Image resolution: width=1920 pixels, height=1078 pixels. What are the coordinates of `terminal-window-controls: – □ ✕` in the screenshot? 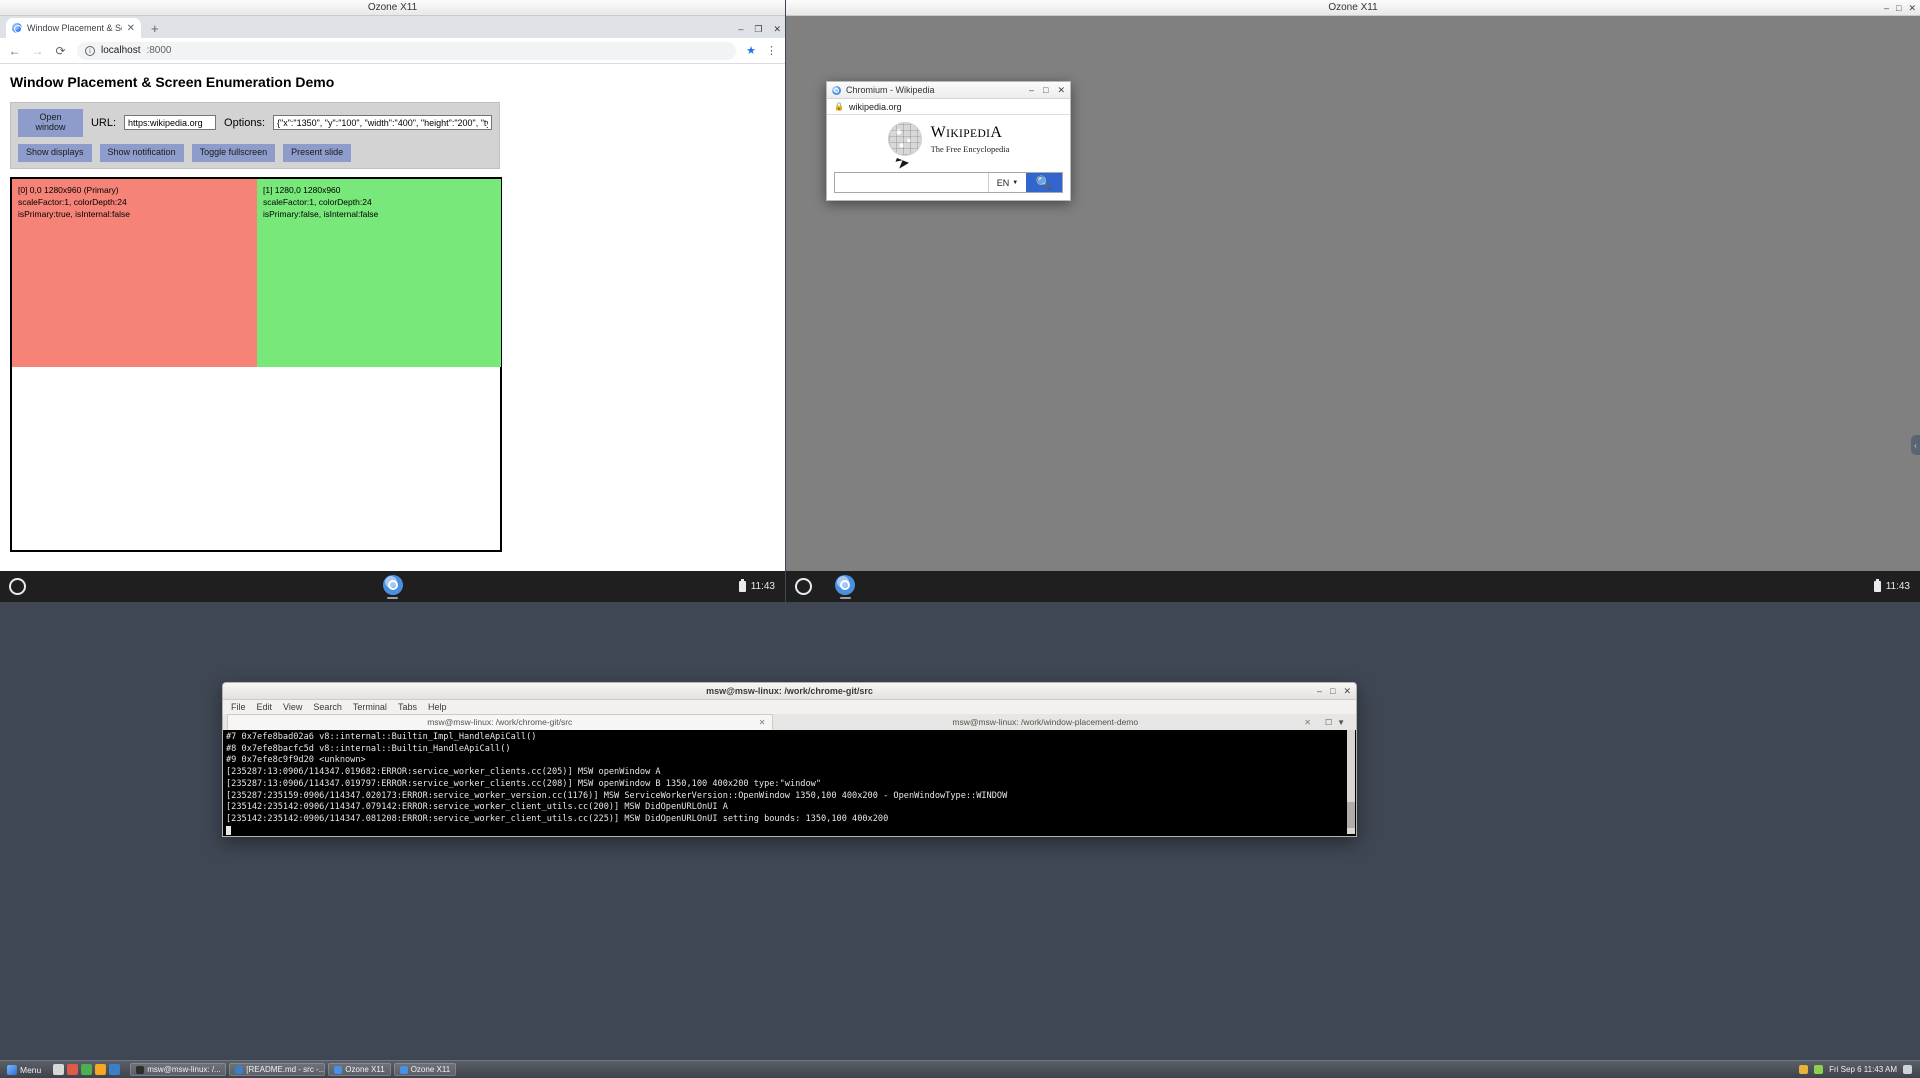 It's located at (1334, 691).